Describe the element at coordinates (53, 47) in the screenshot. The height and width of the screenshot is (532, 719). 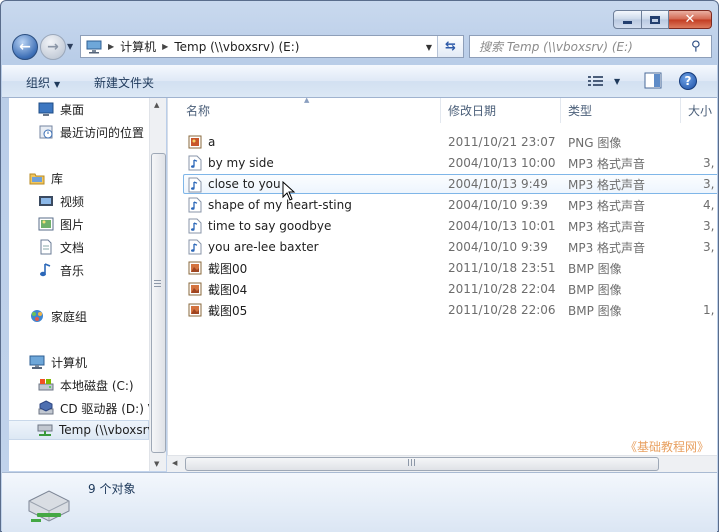
I see `forward-button: →` at that location.